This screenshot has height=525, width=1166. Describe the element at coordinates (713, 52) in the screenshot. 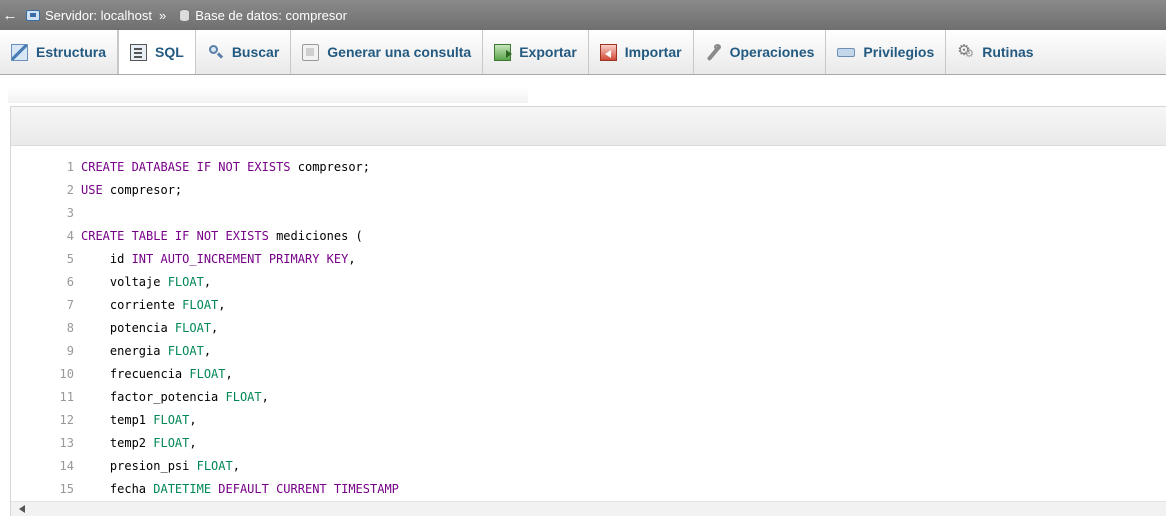

I see `wrench-icon` at that location.